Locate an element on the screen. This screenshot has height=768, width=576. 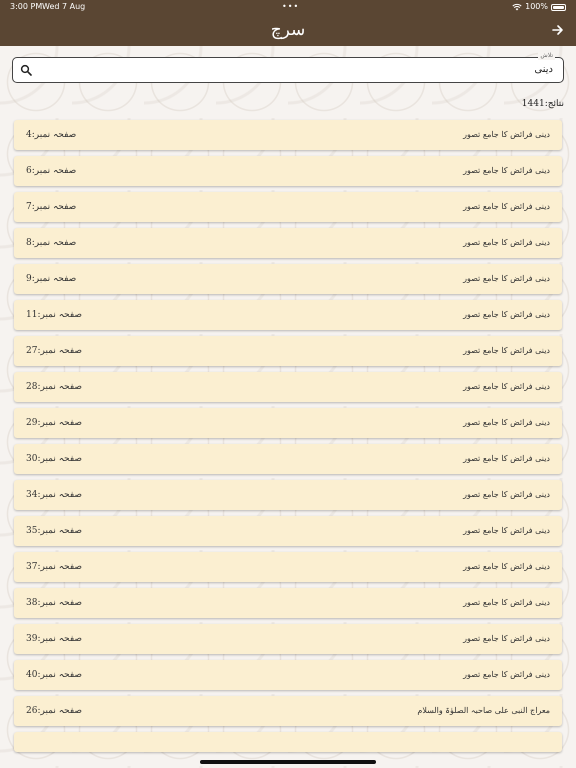
multitask-dots: ••• is located at coordinates (290, 7).